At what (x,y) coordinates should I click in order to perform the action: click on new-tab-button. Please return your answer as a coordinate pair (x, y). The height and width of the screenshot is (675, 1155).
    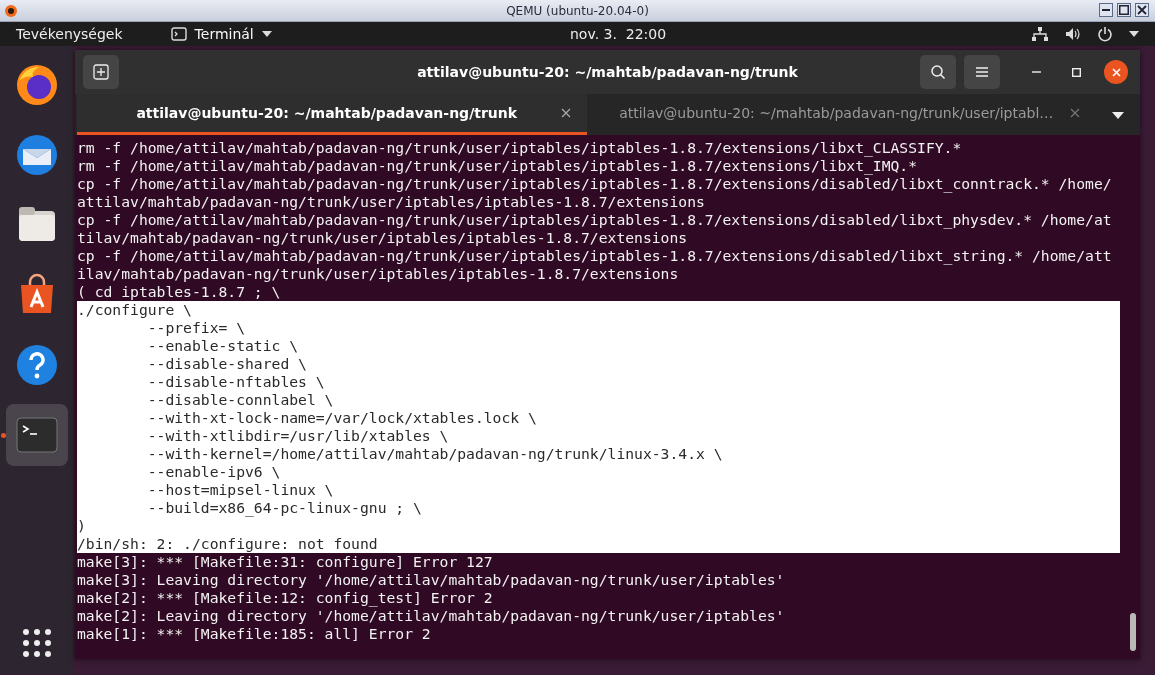
    Looking at the image, I should click on (101, 72).